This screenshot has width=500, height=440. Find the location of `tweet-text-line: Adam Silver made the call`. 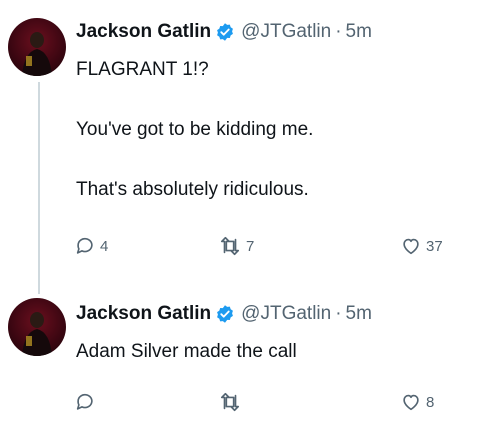

tweet-text-line: Adam Silver made the call is located at coordinates (186, 351).